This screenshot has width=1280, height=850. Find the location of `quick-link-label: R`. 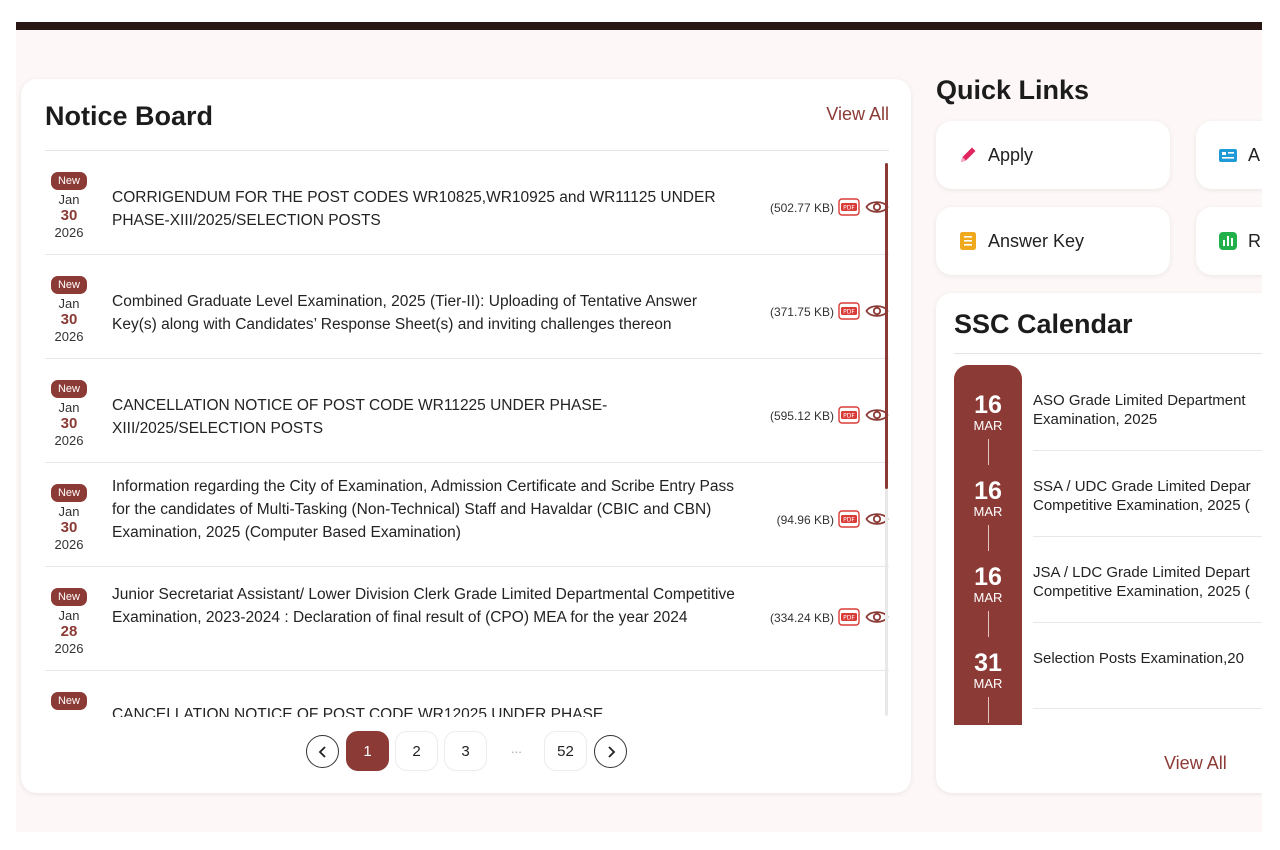

quick-link-label: R is located at coordinates (1254, 240).